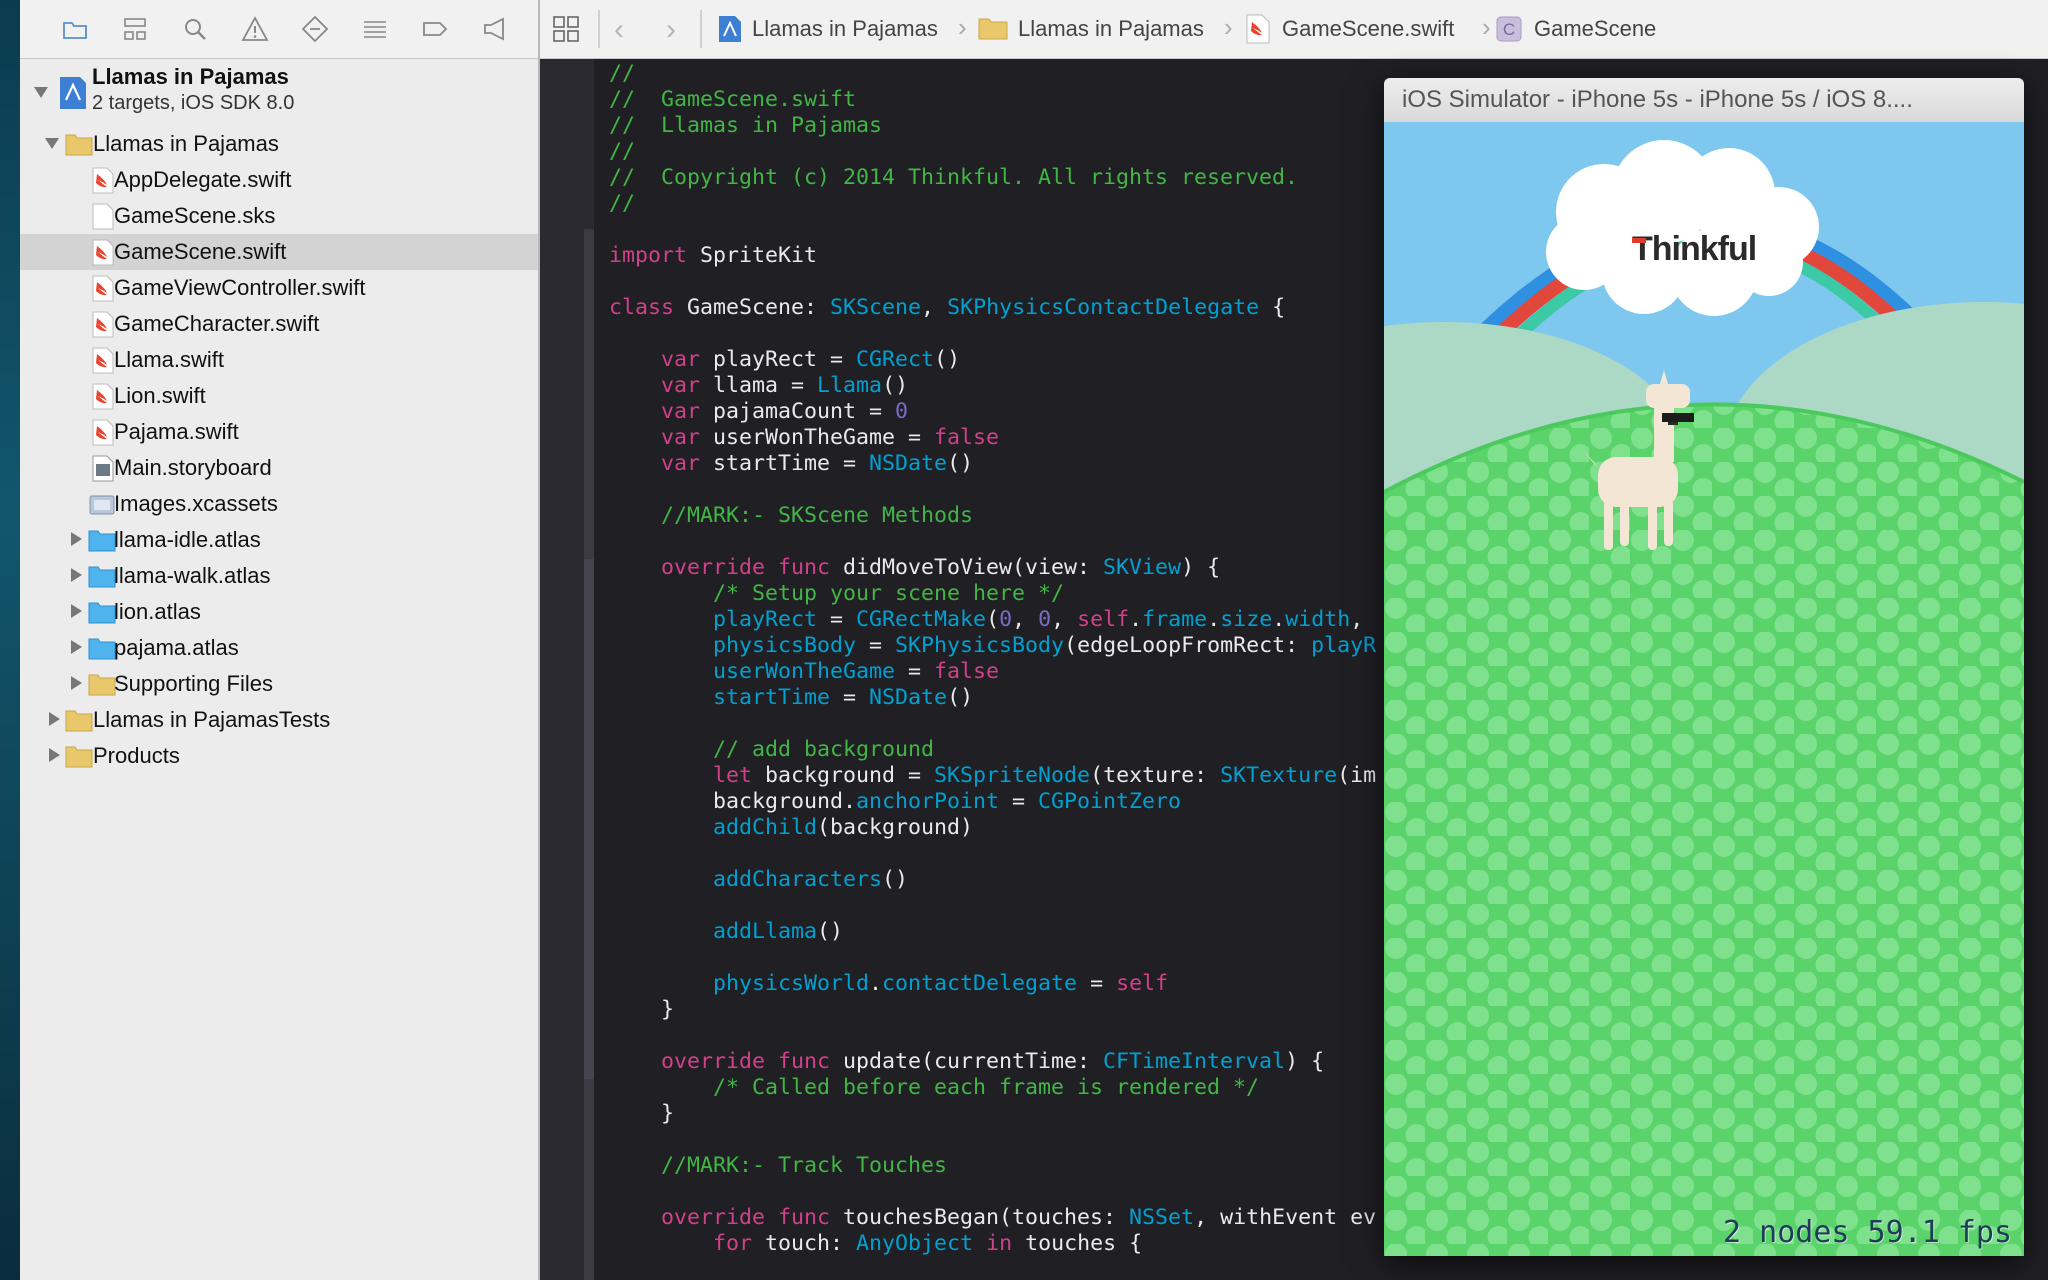  I want to click on code-token: background., so click(733, 801).